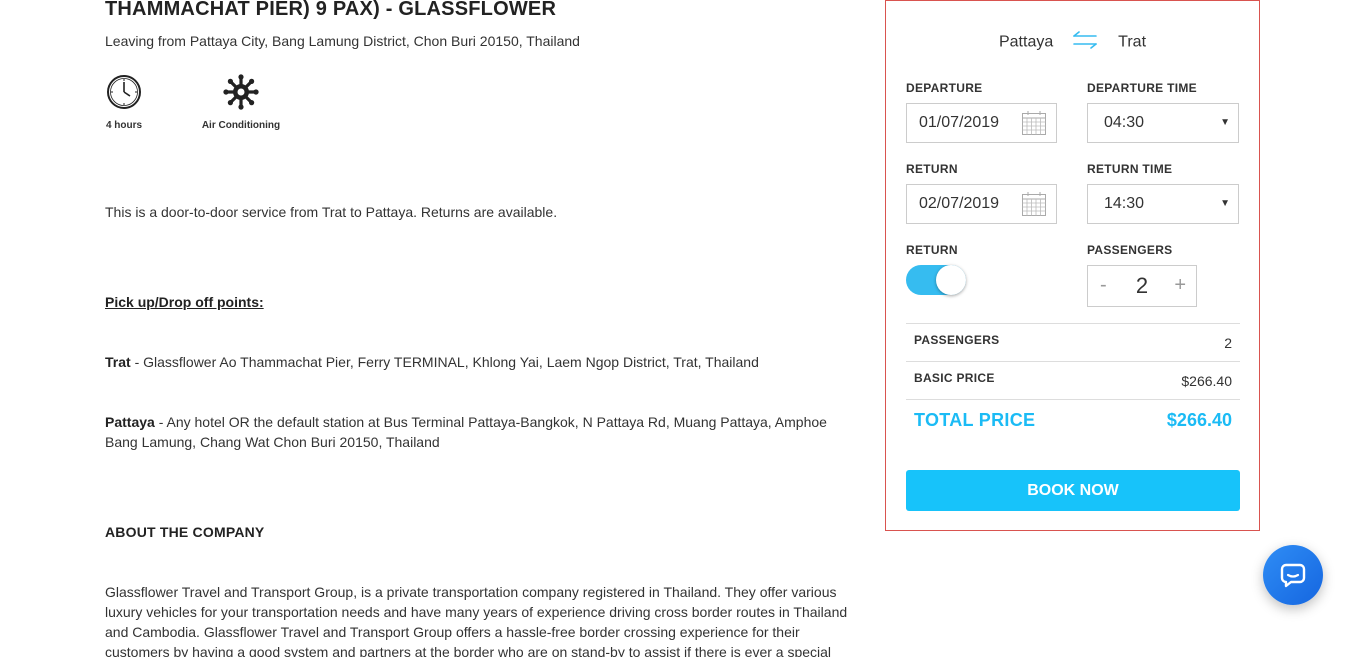  I want to click on return-toggle-label: RETURN, so click(932, 250).